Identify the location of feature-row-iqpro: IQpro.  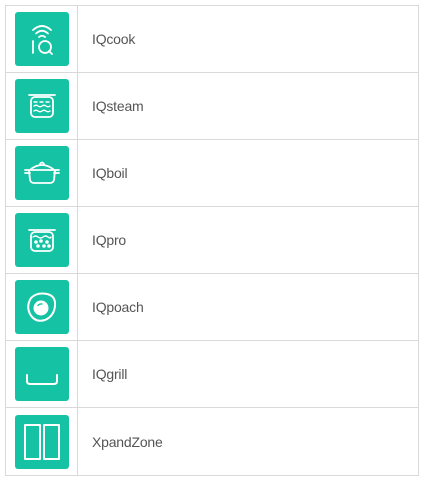
(212, 240).